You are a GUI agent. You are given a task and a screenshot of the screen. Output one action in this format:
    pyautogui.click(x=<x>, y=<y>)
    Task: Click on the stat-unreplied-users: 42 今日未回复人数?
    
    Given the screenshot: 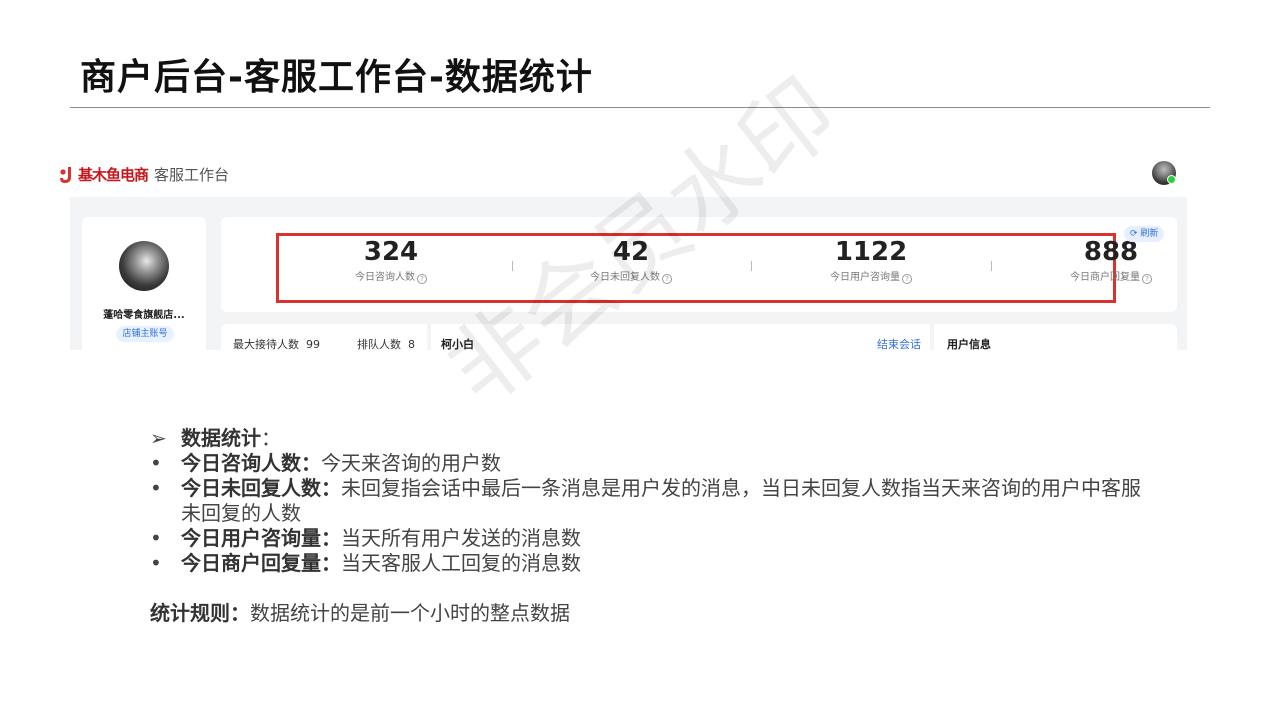 What is the action you would take?
    pyautogui.click(x=631, y=261)
    